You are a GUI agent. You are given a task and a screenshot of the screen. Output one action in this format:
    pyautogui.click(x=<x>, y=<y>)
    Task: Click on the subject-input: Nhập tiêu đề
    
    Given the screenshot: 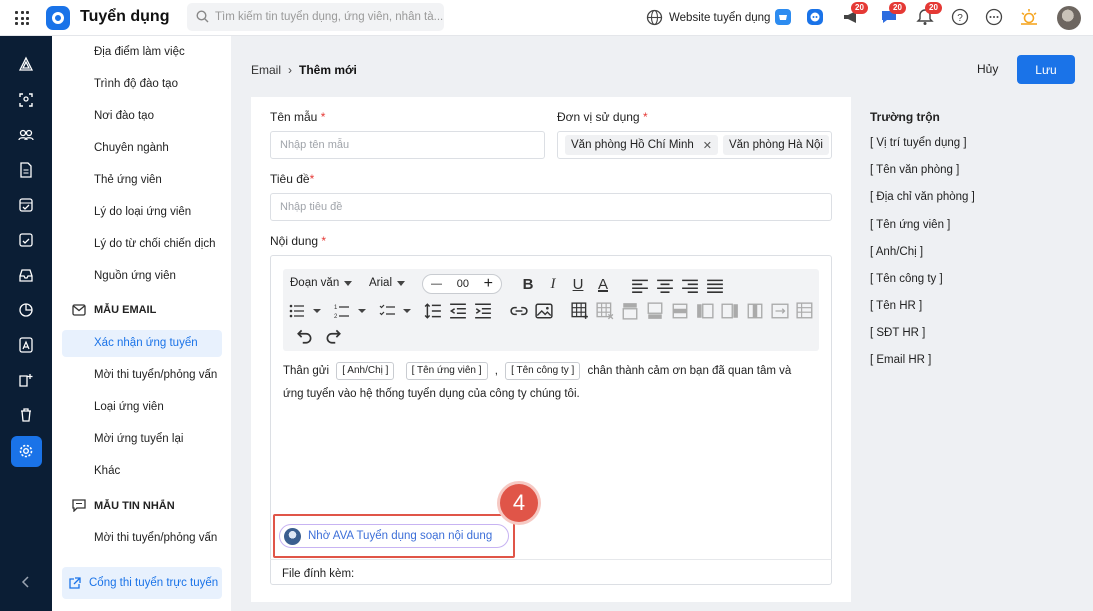 What is the action you would take?
    pyautogui.click(x=551, y=207)
    